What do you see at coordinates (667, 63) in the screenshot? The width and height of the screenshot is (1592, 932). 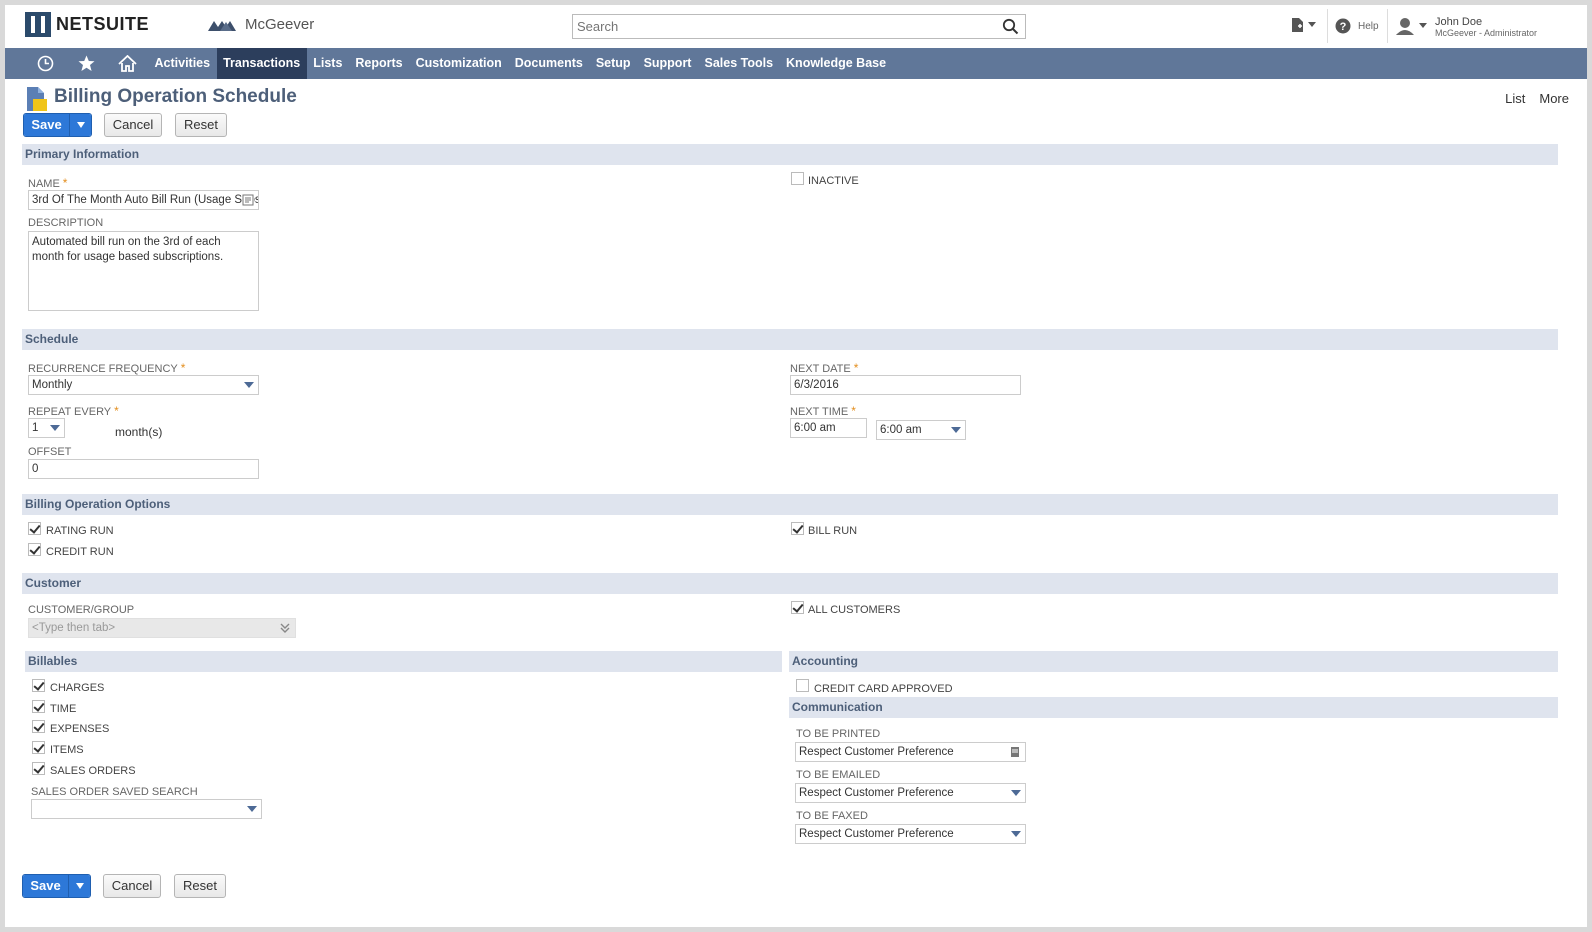 I see `nav-support: Support` at bounding box center [667, 63].